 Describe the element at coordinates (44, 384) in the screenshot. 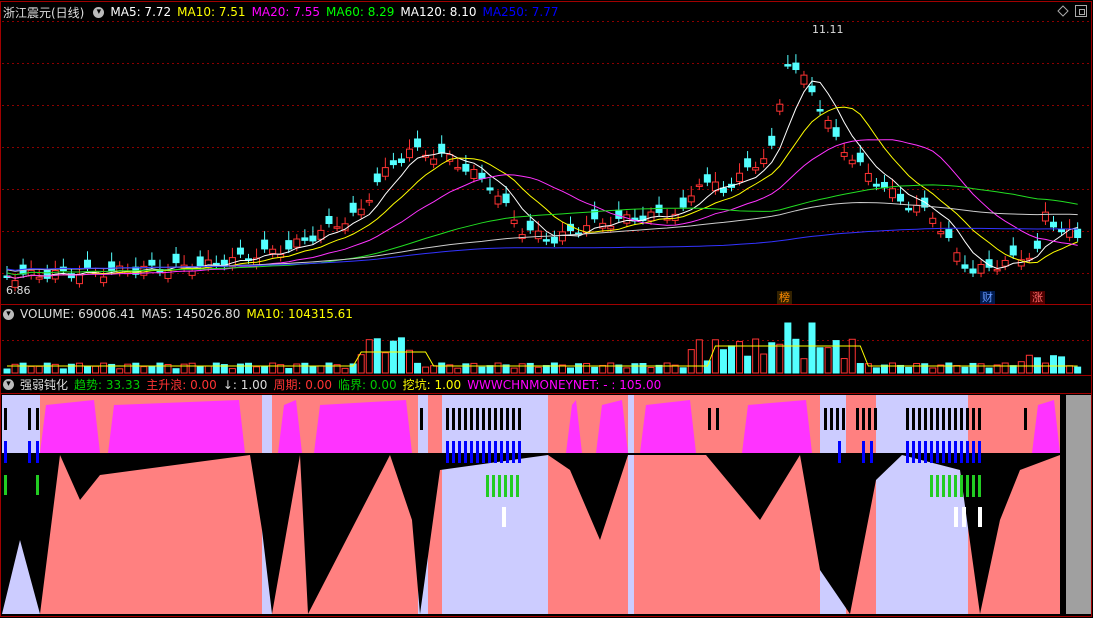

I see `indicator-legend-item: 强弱钝化` at that location.